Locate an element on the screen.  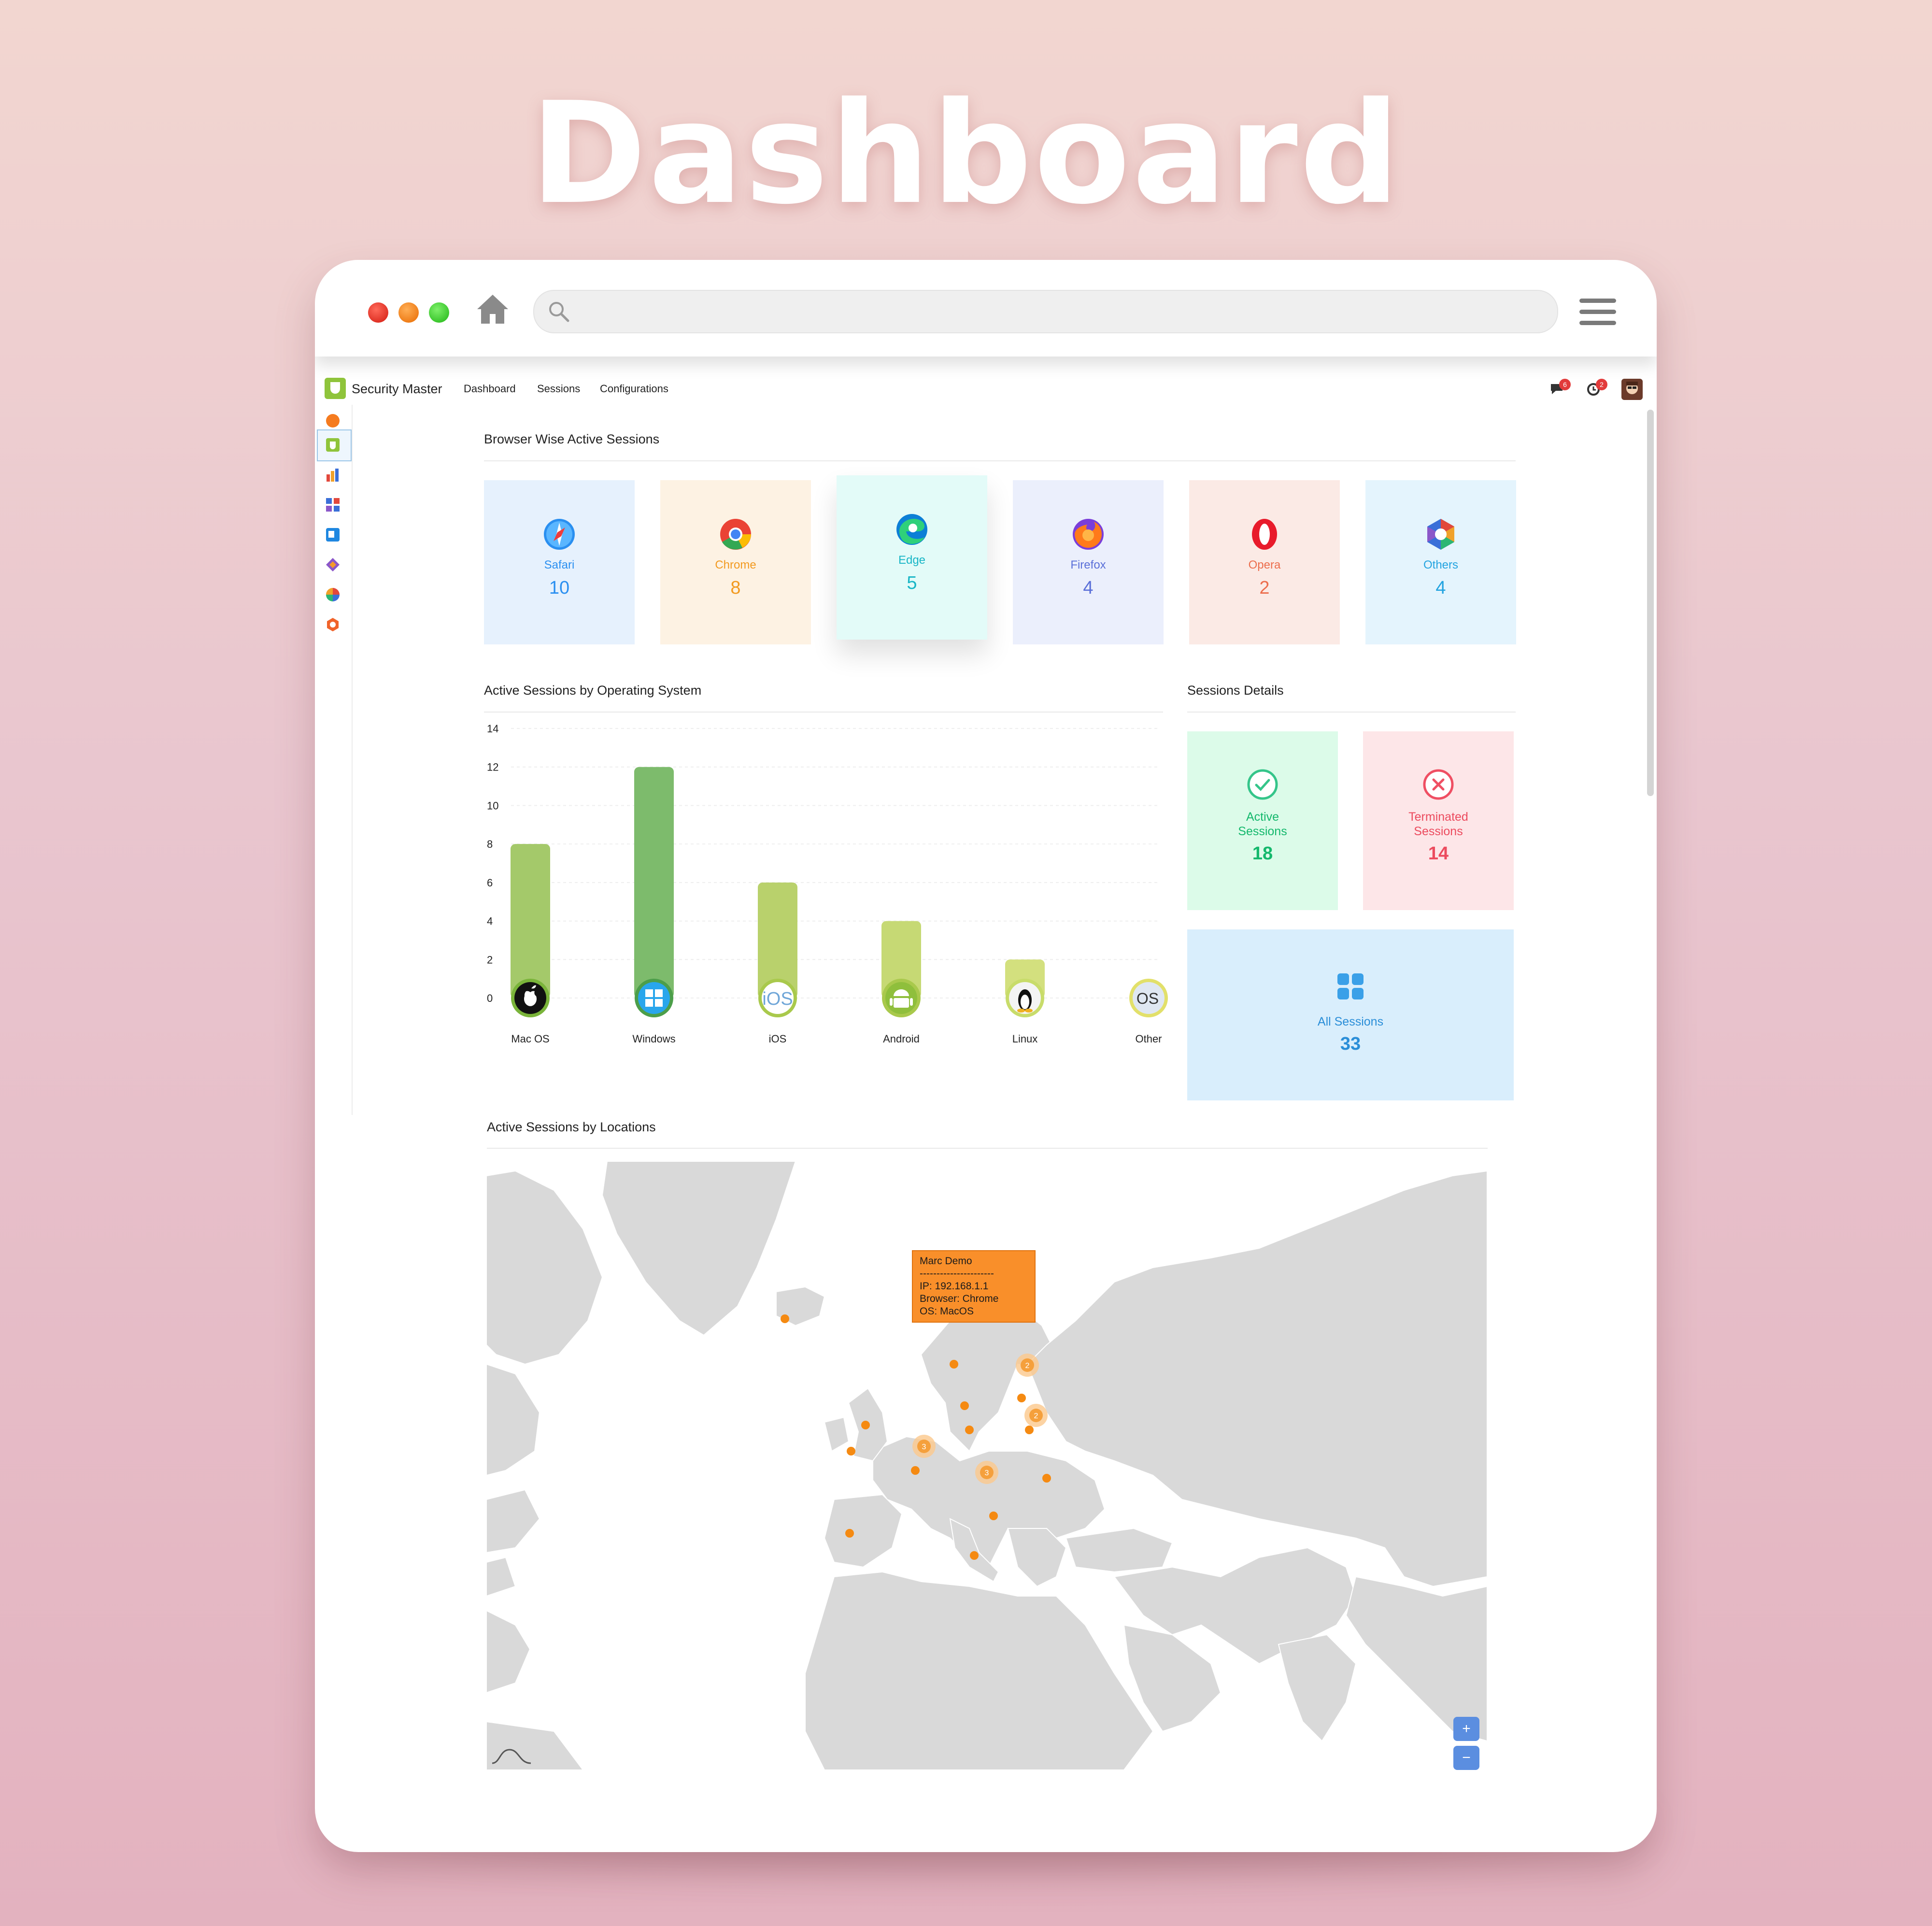
active-sessions-value: 18 is located at coordinates (1262, 853).